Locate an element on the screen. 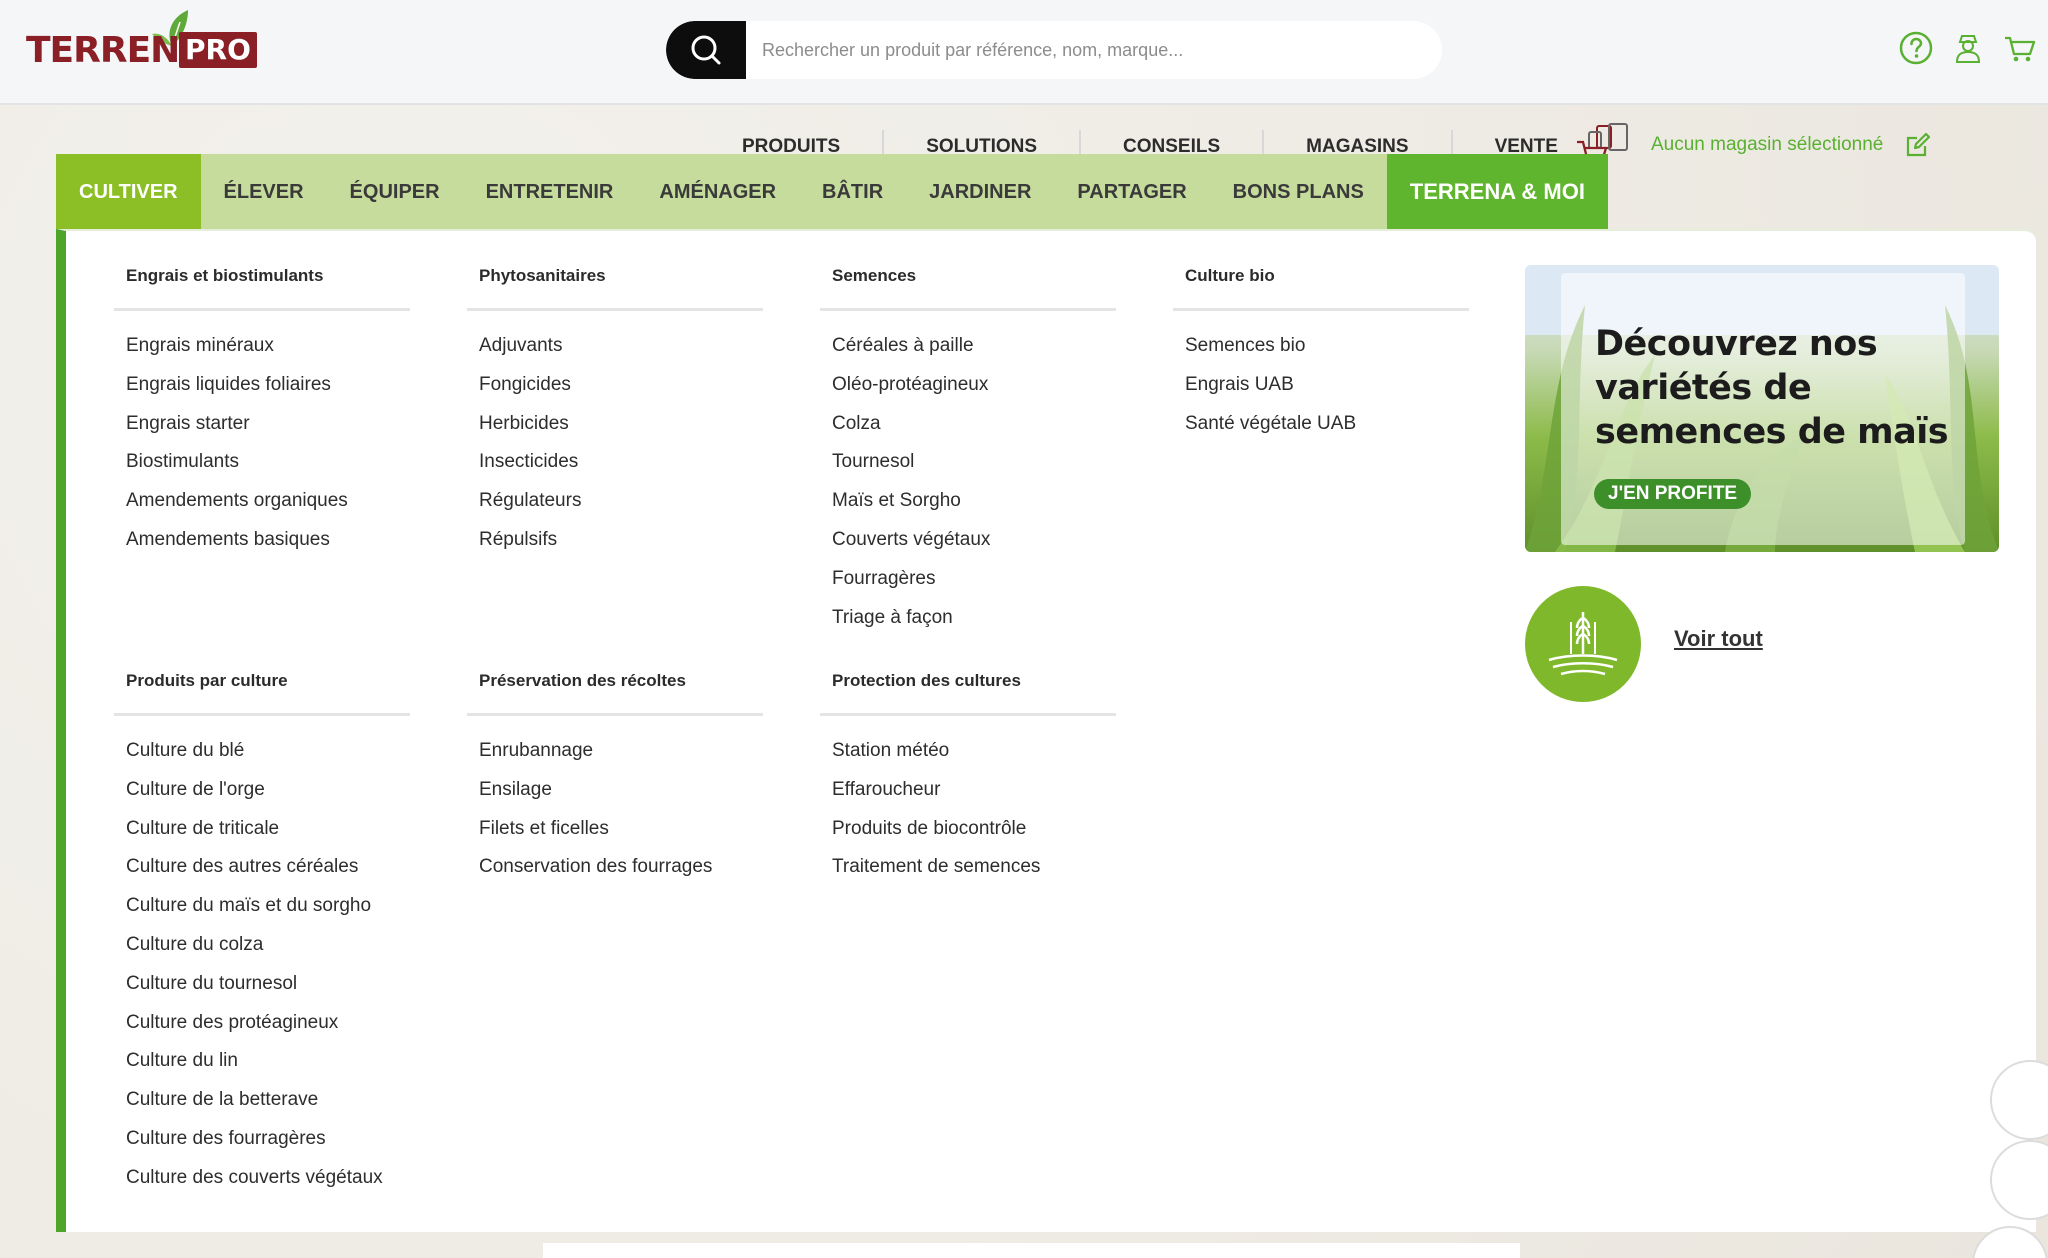  logo-pro-badge: PRO is located at coordinates (218, 50).